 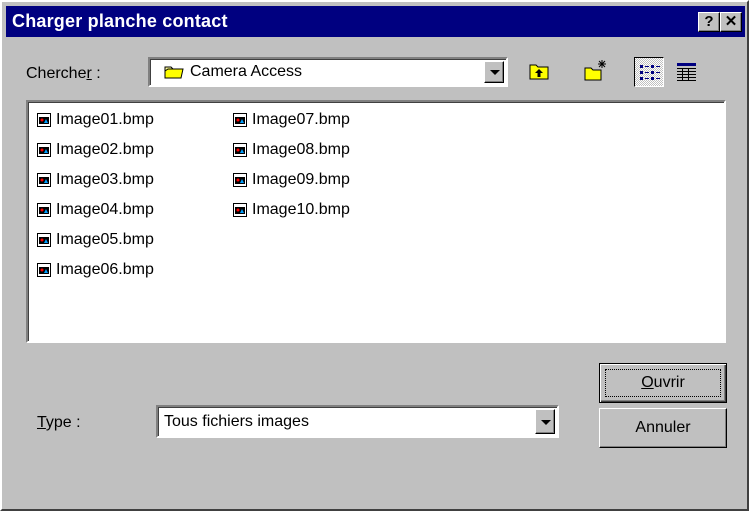 What do you see at coordinates (105, 269) in the screenshot?
I see `file-name: Image06.bmp` at bounding box center [105, 269].